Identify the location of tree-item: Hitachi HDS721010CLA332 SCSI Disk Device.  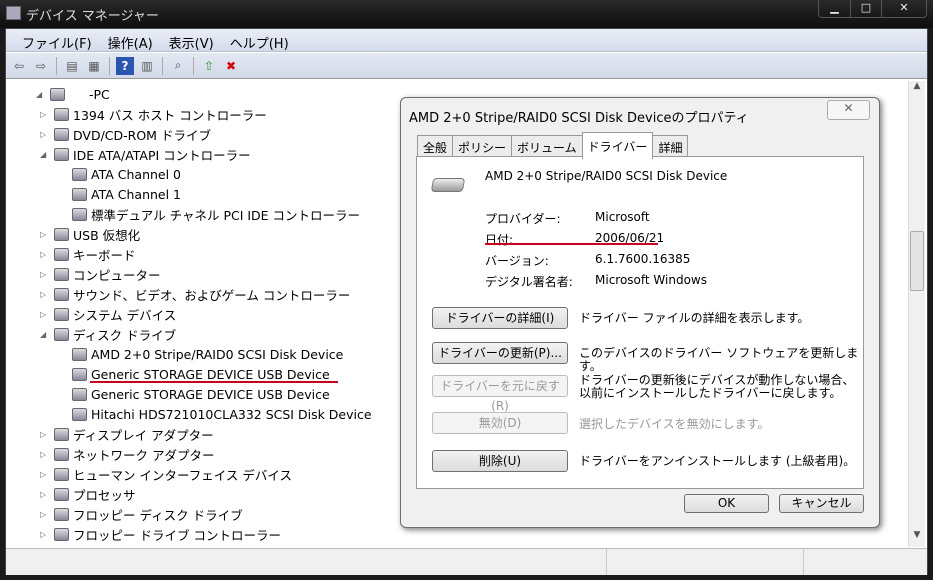
(215, 414).